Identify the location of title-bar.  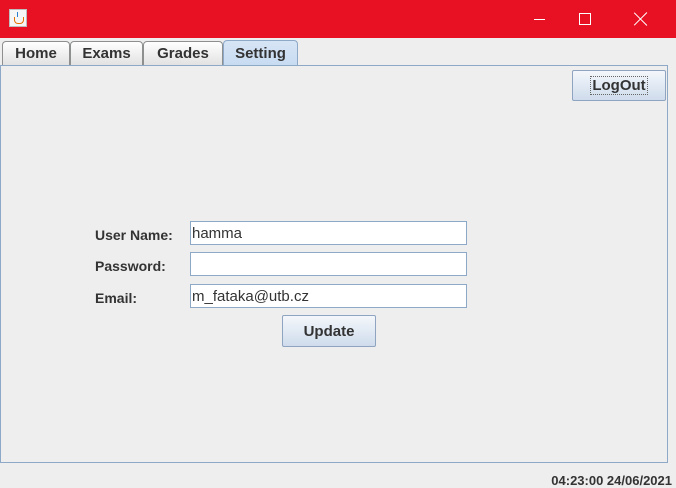
(338, 19).